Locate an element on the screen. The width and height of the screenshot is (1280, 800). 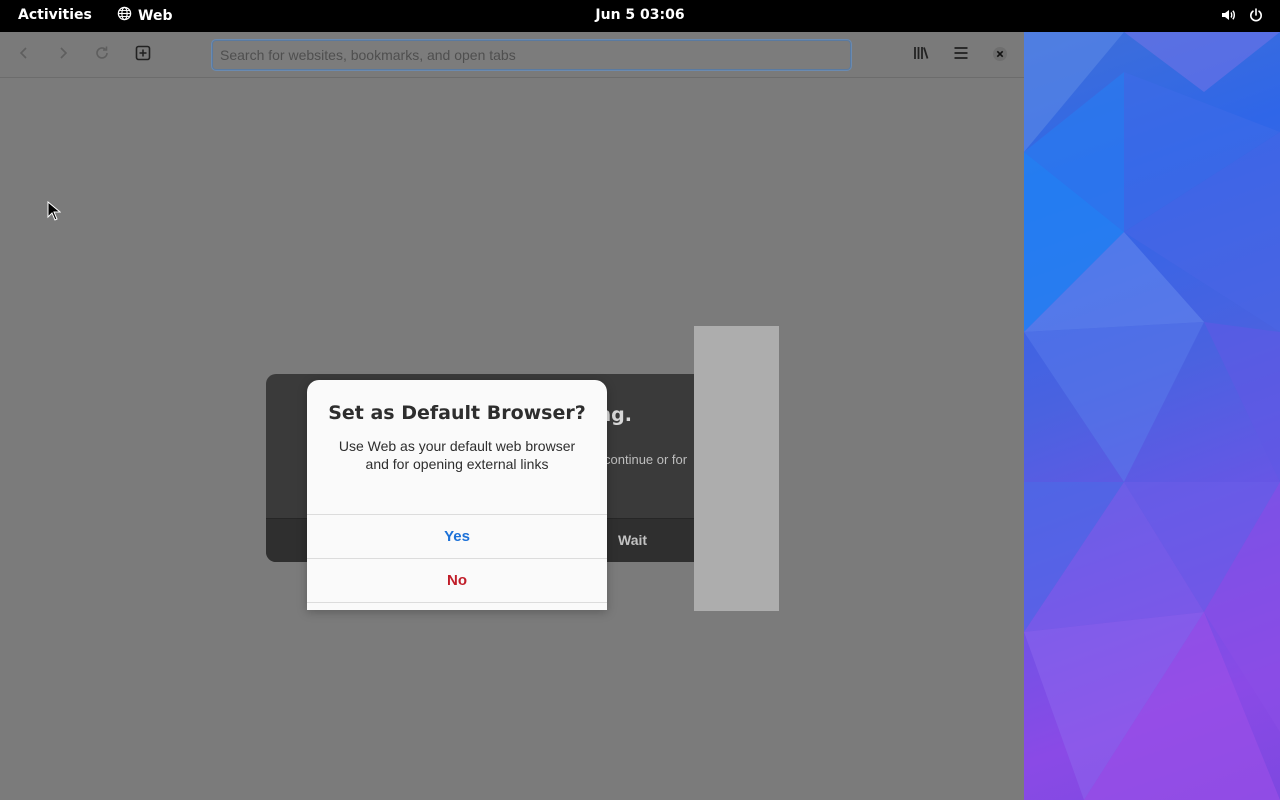
forward-arrow-icon is located at coordinates (63, 55).